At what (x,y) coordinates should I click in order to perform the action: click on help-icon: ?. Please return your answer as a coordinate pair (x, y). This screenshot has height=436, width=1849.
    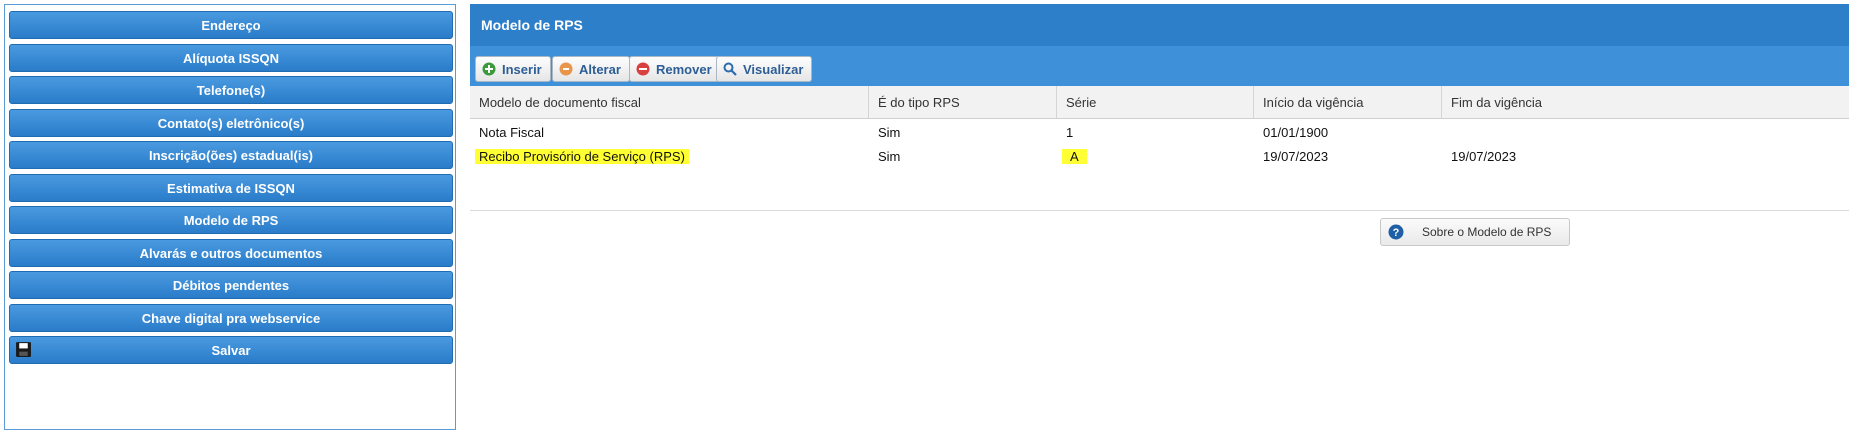
    Looking at the image, I should click on (1396, 232).